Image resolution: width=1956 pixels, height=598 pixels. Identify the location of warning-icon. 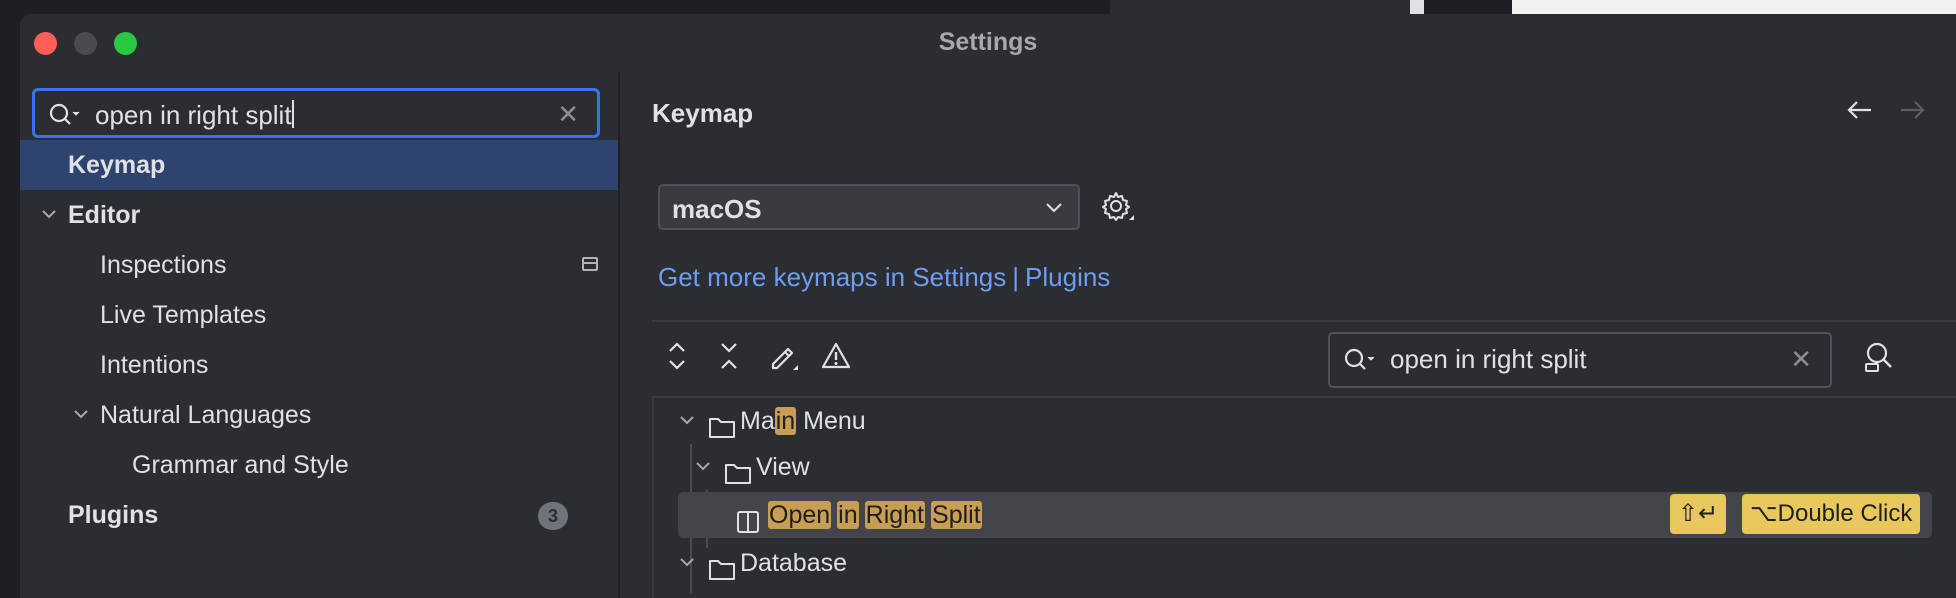
(836, 358).